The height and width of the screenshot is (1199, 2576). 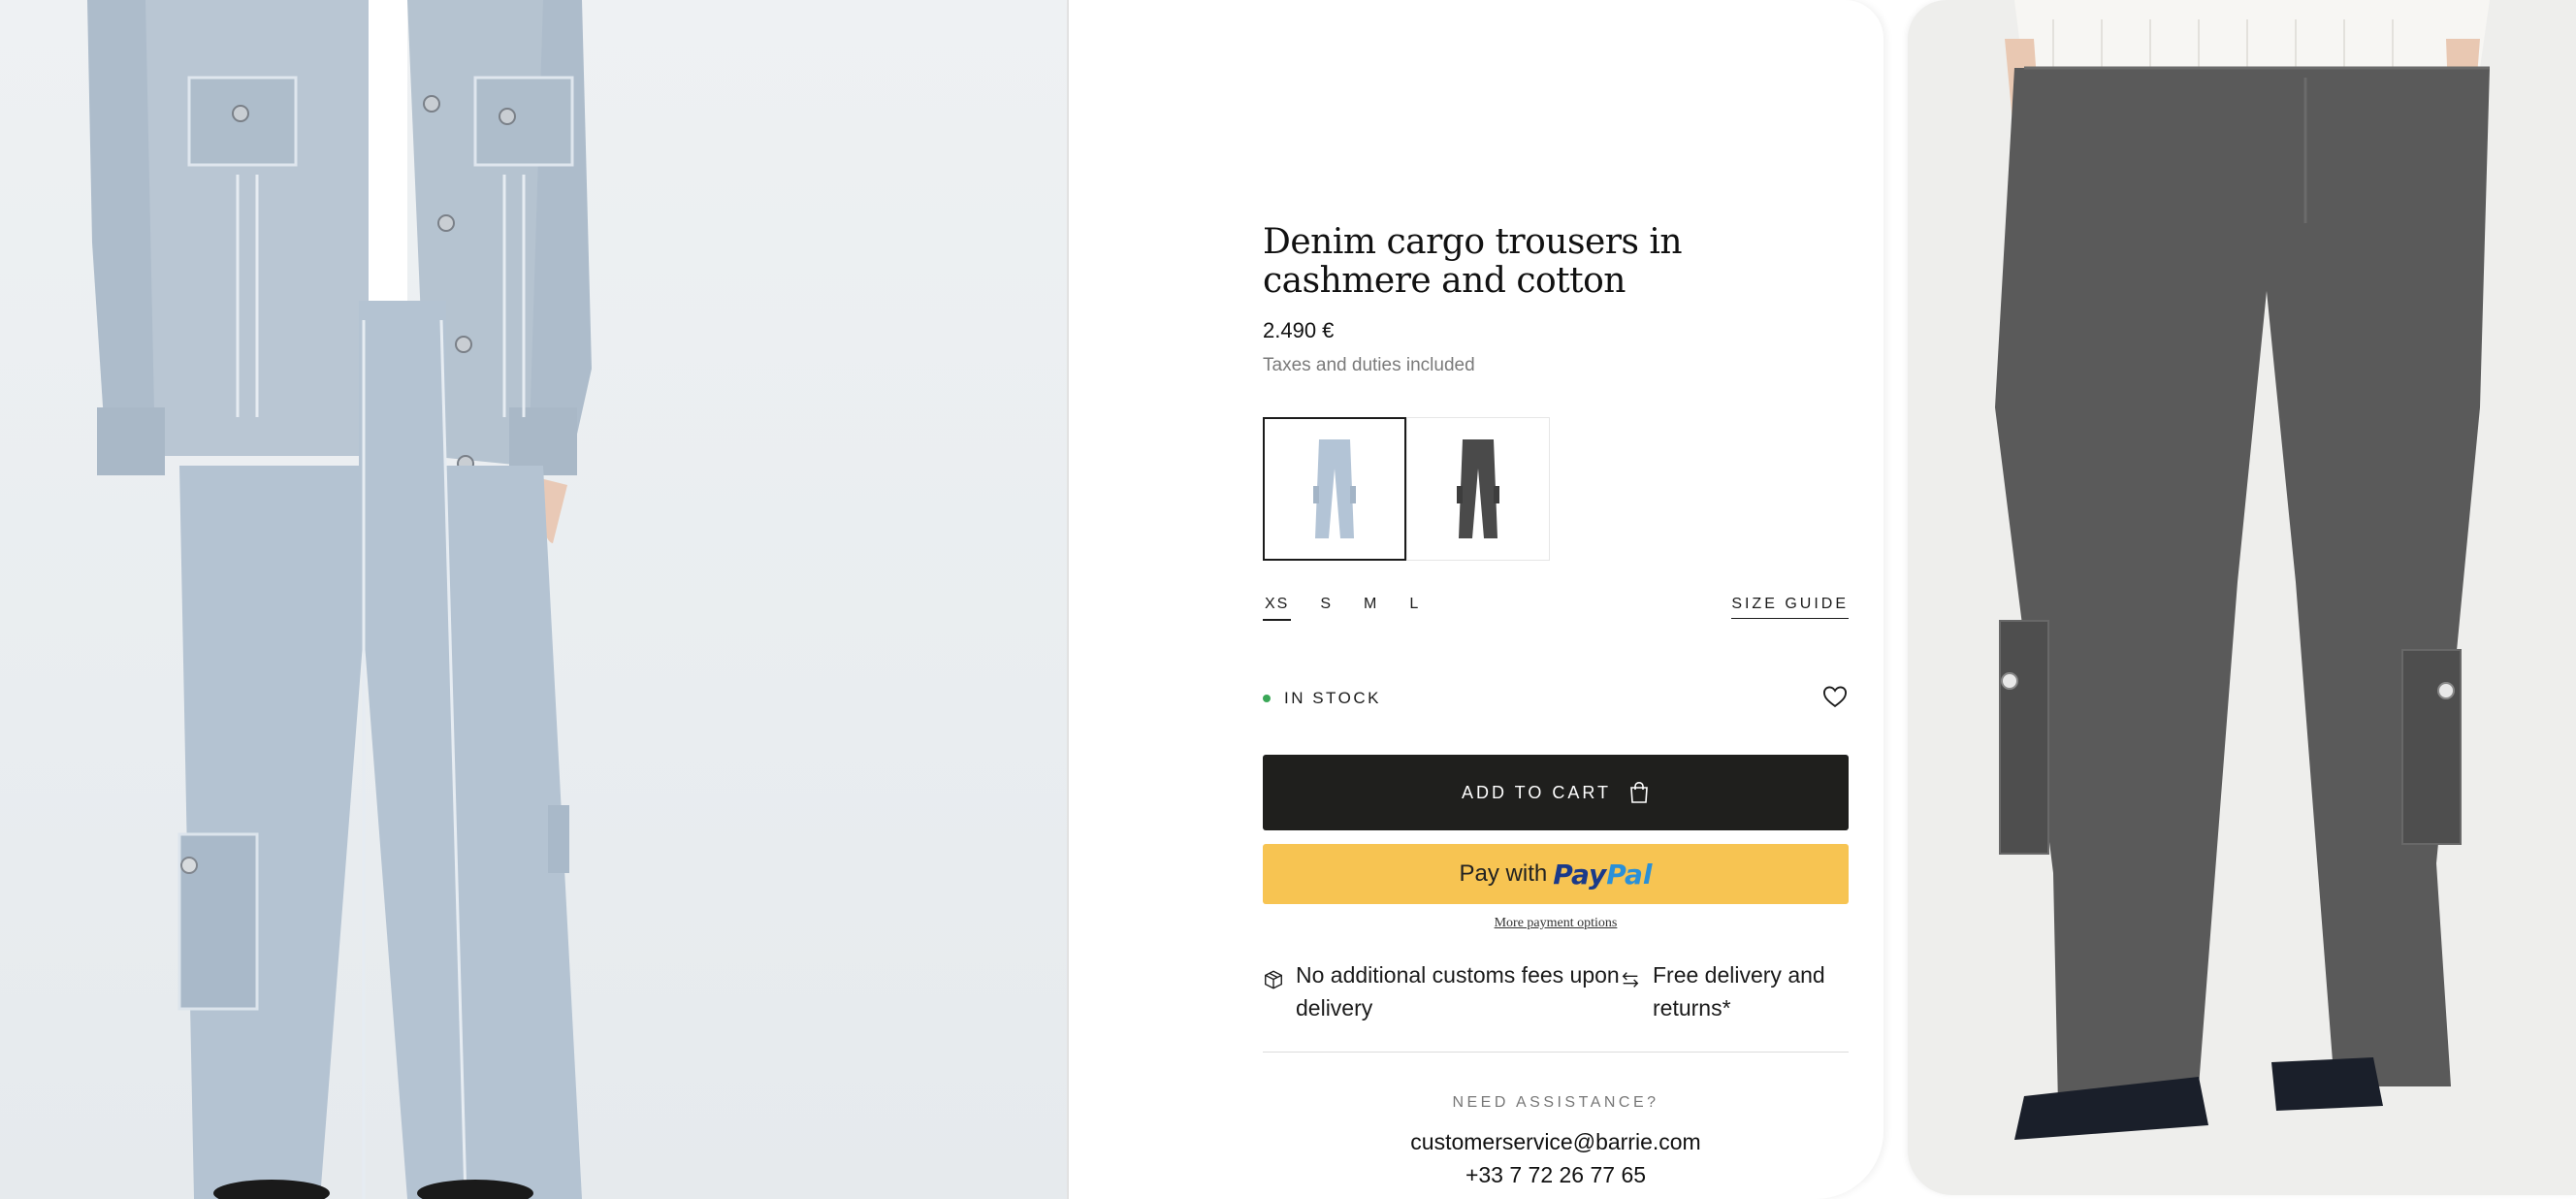 I want to click on benefit-customs: No additional customs fees upon delivery, so click(x=1441, y=991).